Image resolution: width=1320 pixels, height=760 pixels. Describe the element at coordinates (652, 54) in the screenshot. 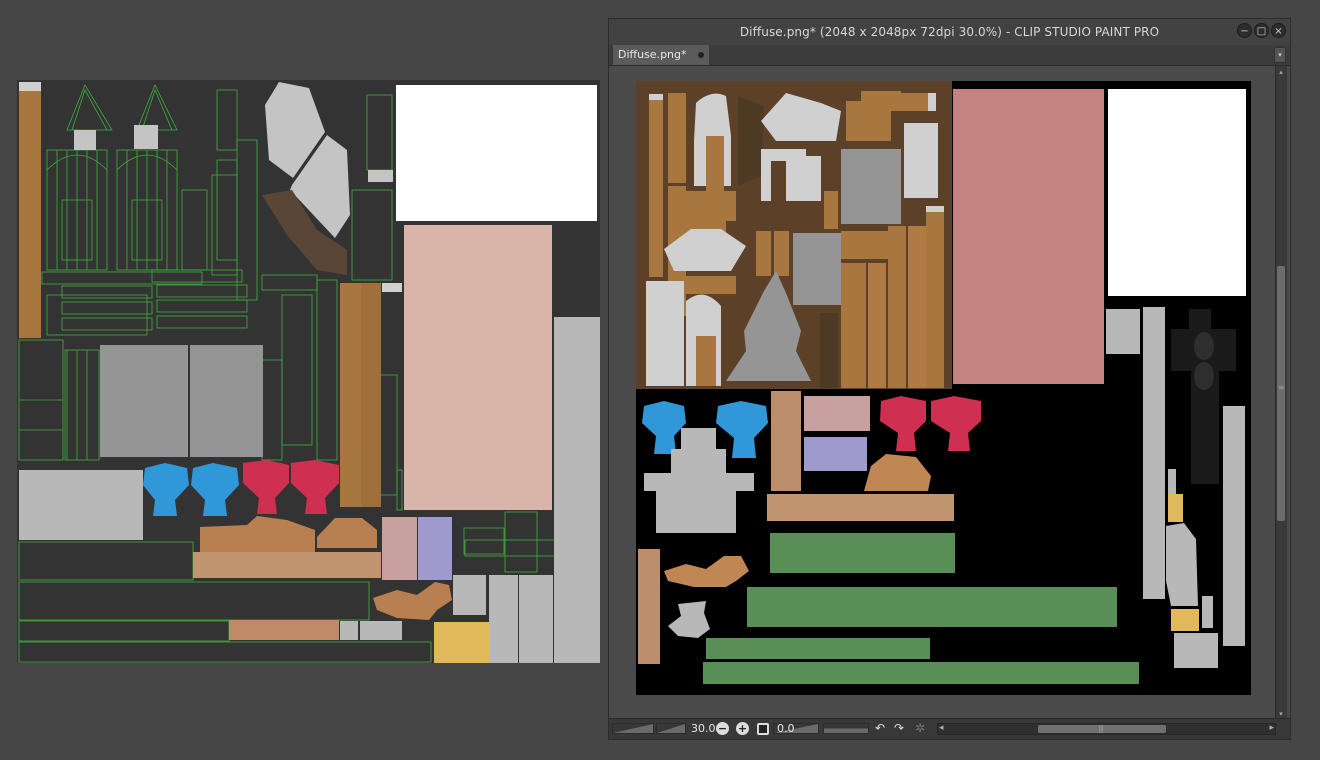

I see `tab-label: Diffuse.png*` at that location.